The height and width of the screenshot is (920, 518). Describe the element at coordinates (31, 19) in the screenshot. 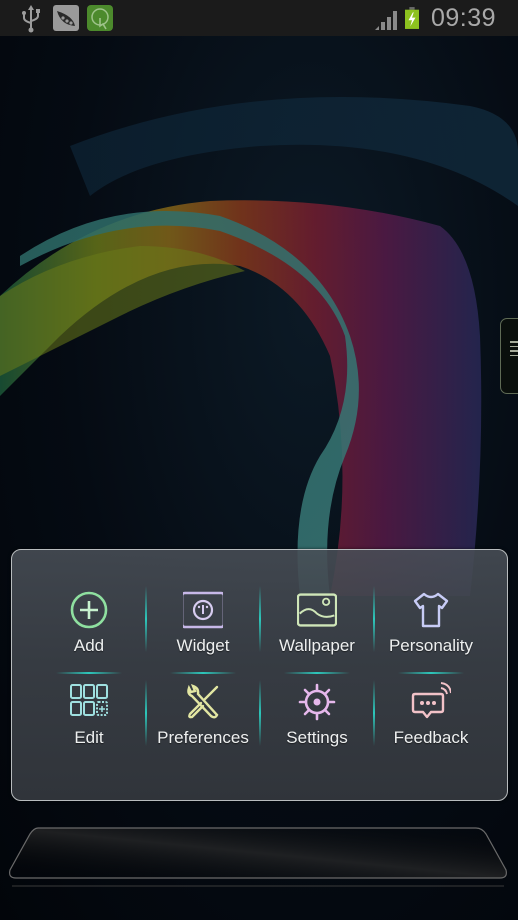

I see `usb-icon` at that location.